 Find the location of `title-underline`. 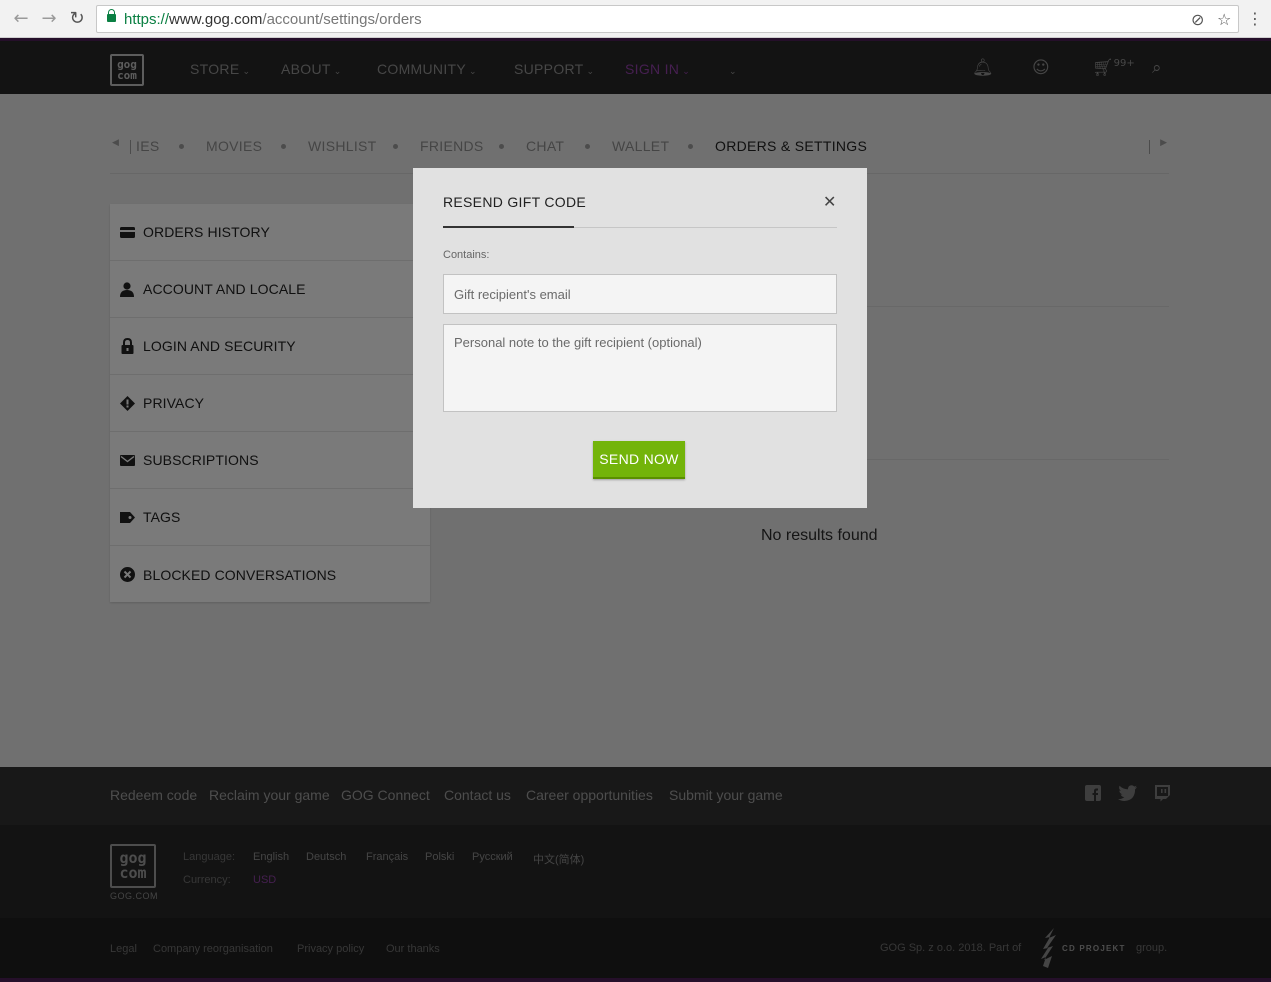

title-underline is located at coordinates (508, 227).